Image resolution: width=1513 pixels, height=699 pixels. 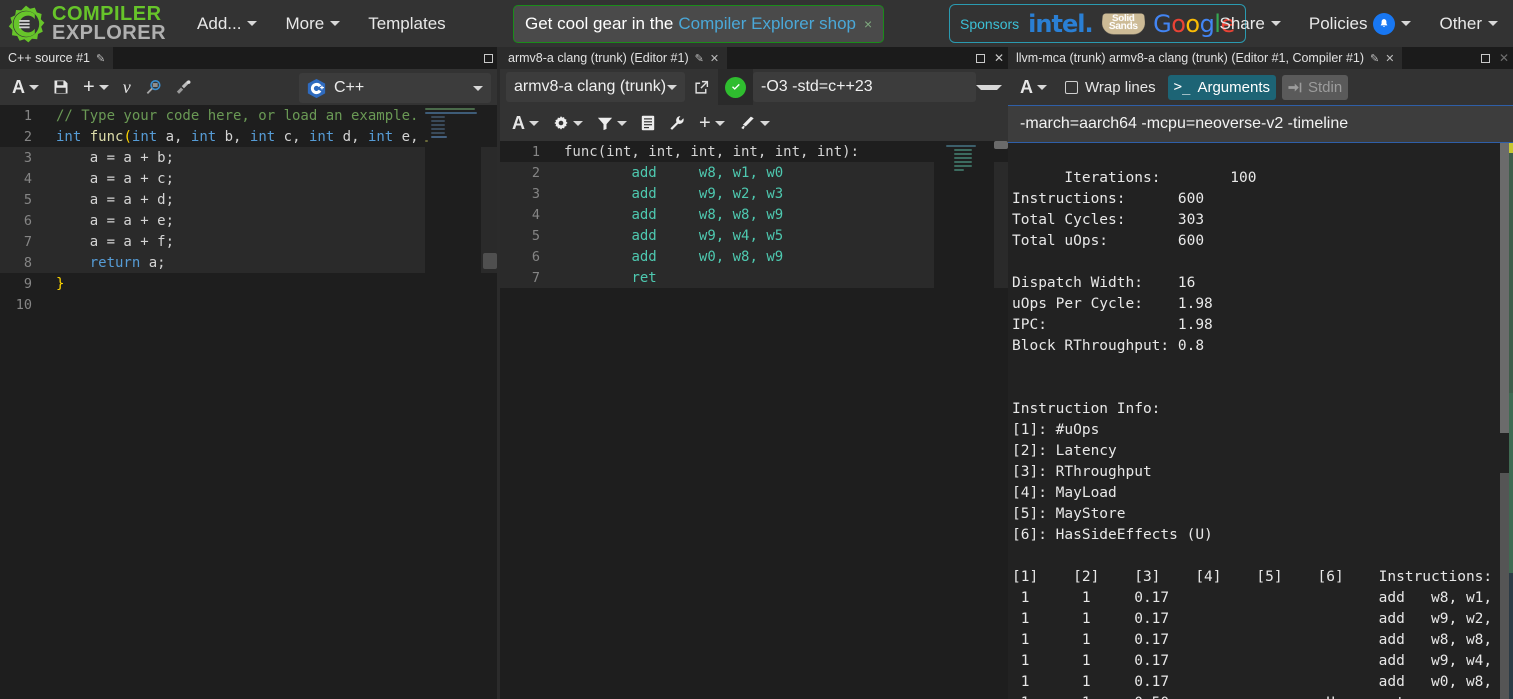 I want to click on language-selector: C++, so click(x=395, y=88).